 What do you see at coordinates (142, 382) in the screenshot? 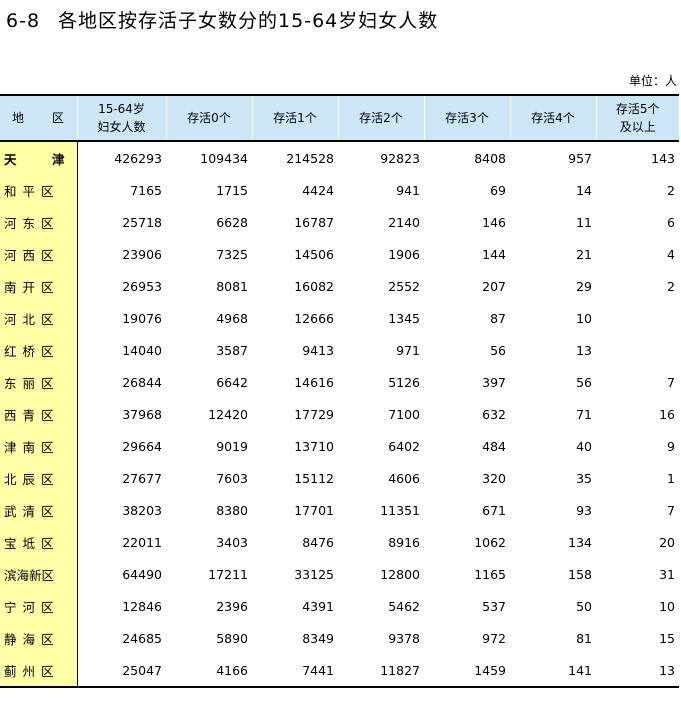
I see `cell-women: 26844` at bounding box center [142, 382].